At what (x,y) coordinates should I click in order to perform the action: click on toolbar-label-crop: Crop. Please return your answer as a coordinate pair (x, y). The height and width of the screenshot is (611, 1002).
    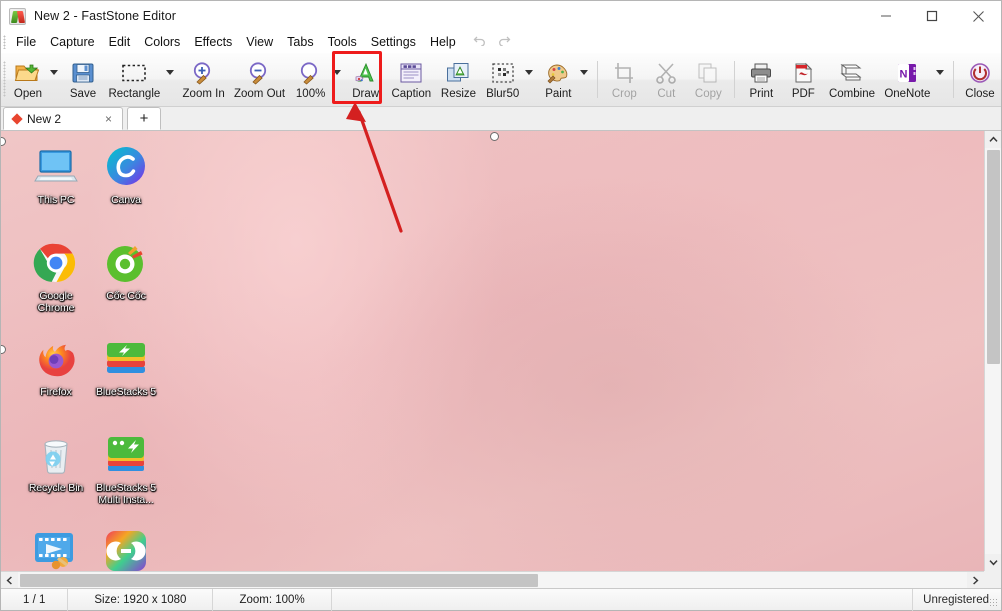
    Looking at the image, I should click on (624, 94).